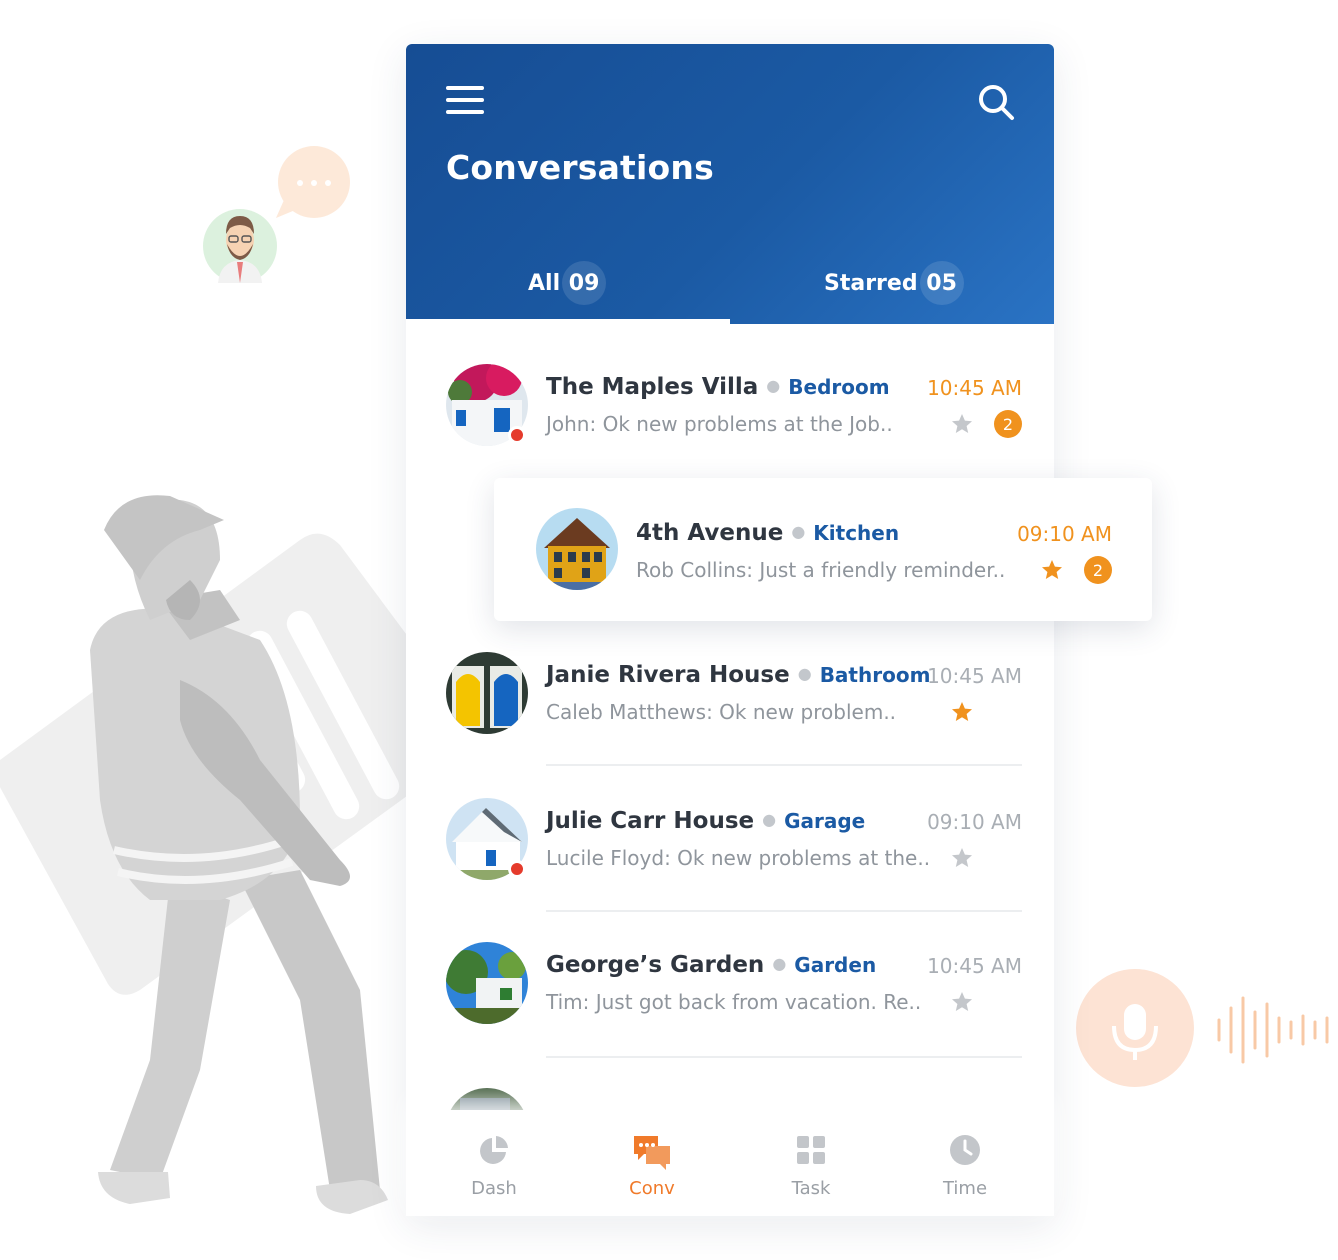  I want to click on conversation-title: George’s Garden ● Garden, so click(711, 965).